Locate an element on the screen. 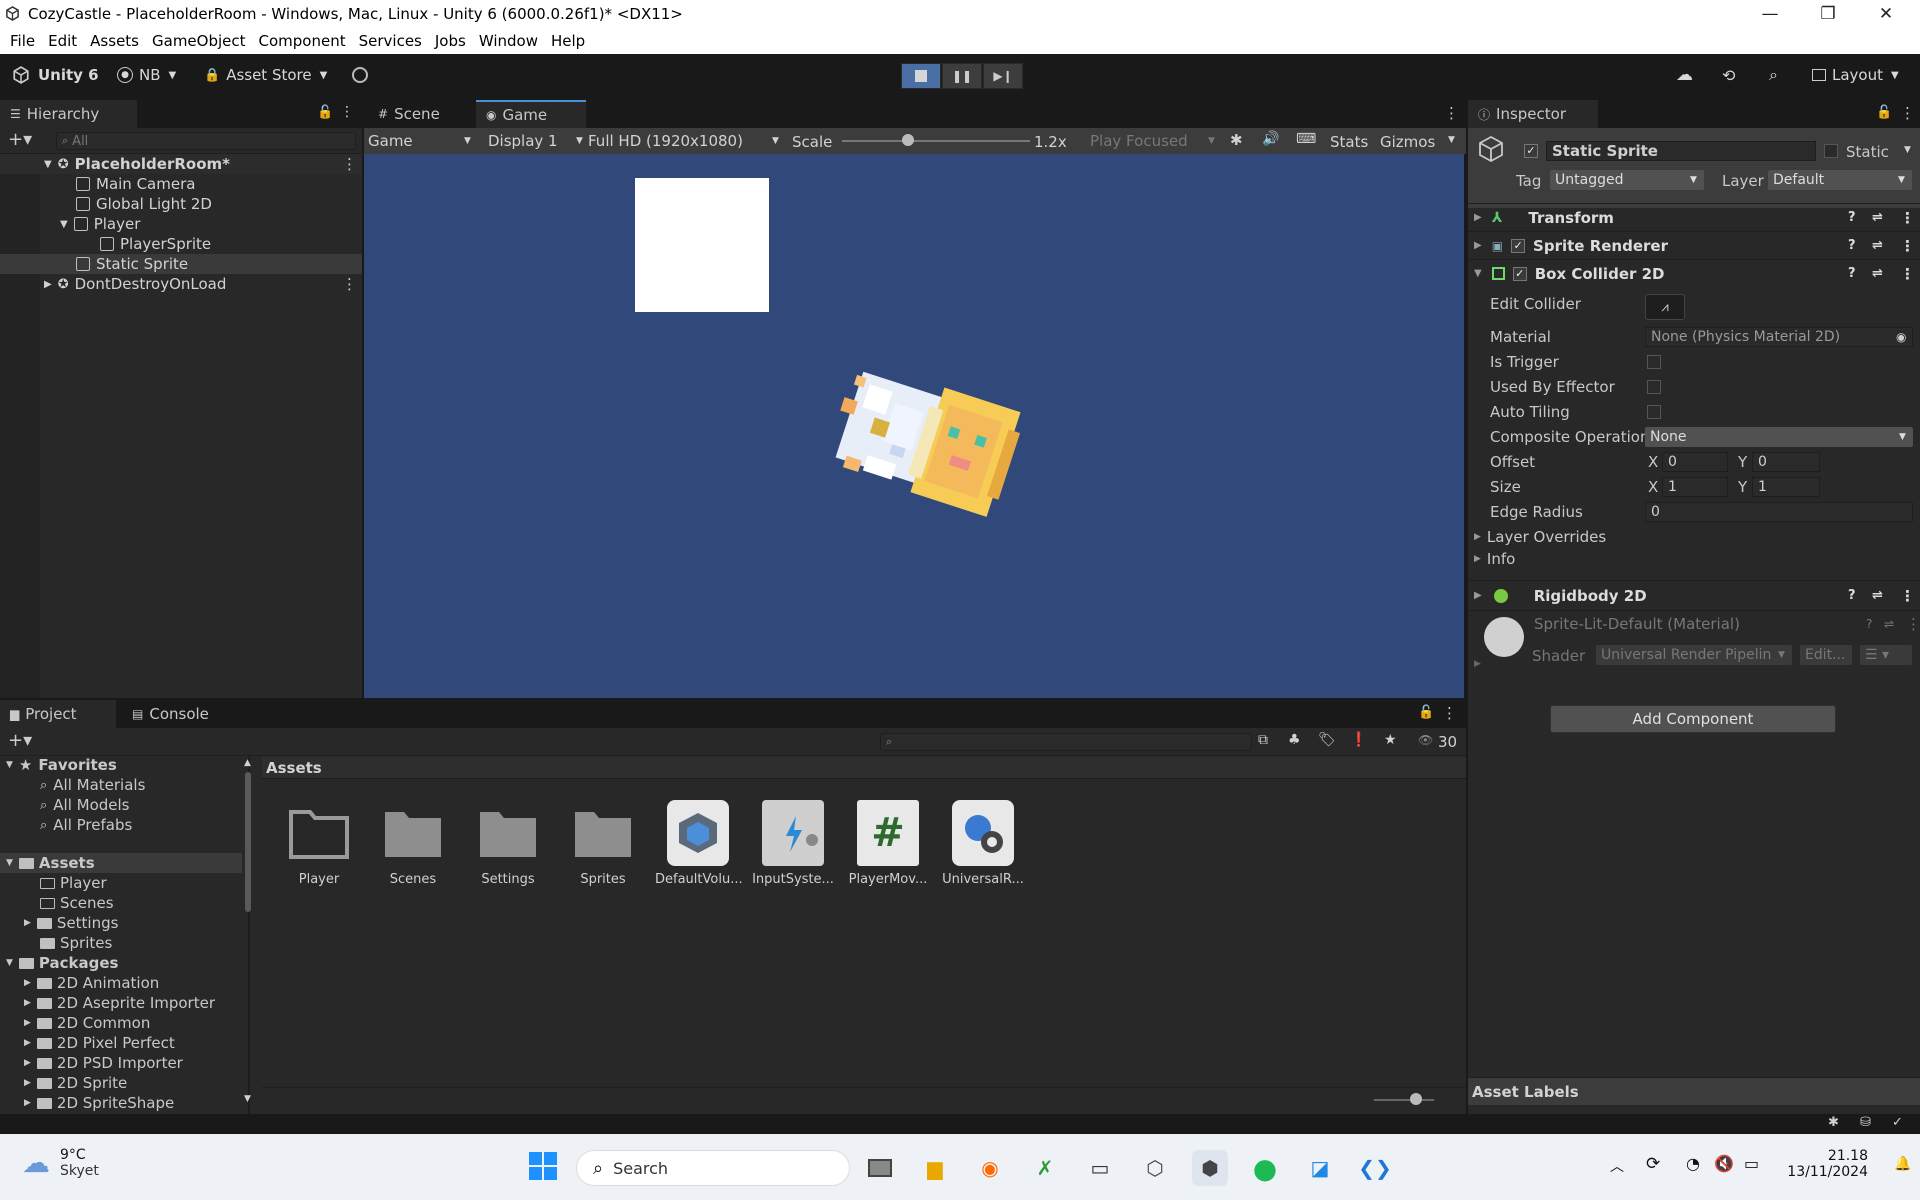 This screenshot has height=1200, width=1920. minimize-button: — is located at coordinates (1770, 14).